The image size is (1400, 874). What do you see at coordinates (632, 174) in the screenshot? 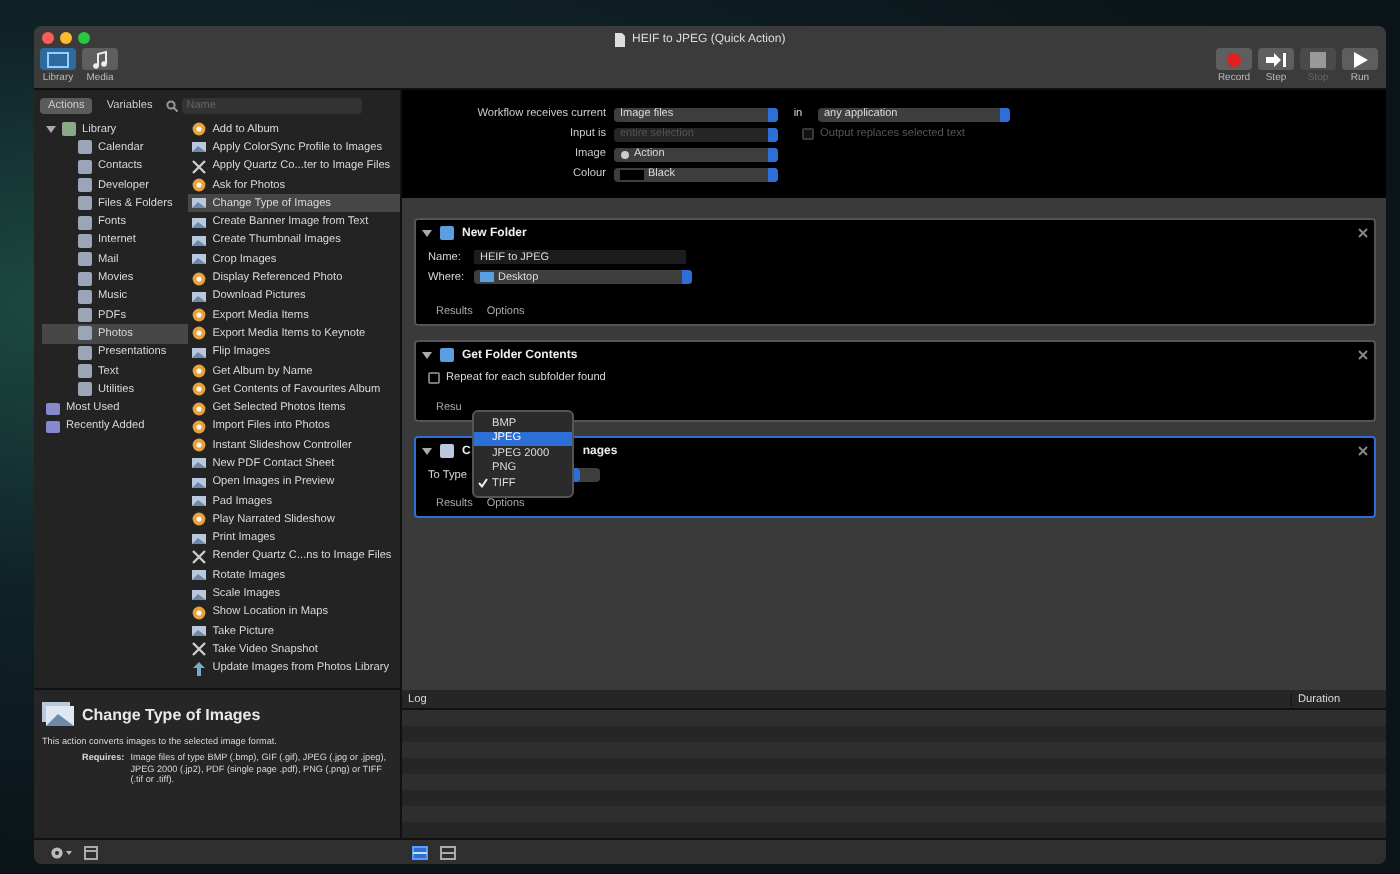
I see `colour-swatch-icon` at bounding box center [632, 174].